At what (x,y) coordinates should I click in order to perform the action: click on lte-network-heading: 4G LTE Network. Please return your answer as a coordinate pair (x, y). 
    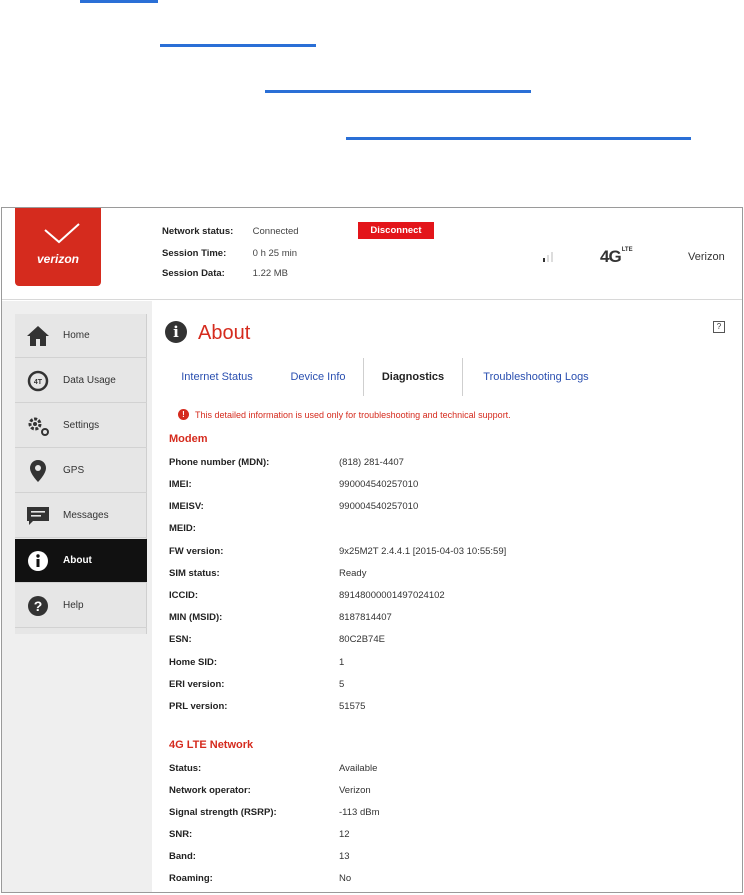
    Looking at the image, I should click on (211, 745).